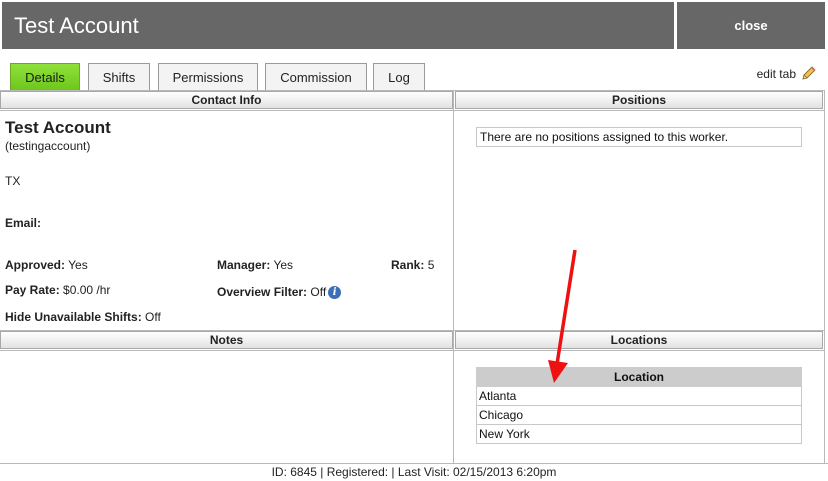  I want to click on arrow-head, so click(558, 371).